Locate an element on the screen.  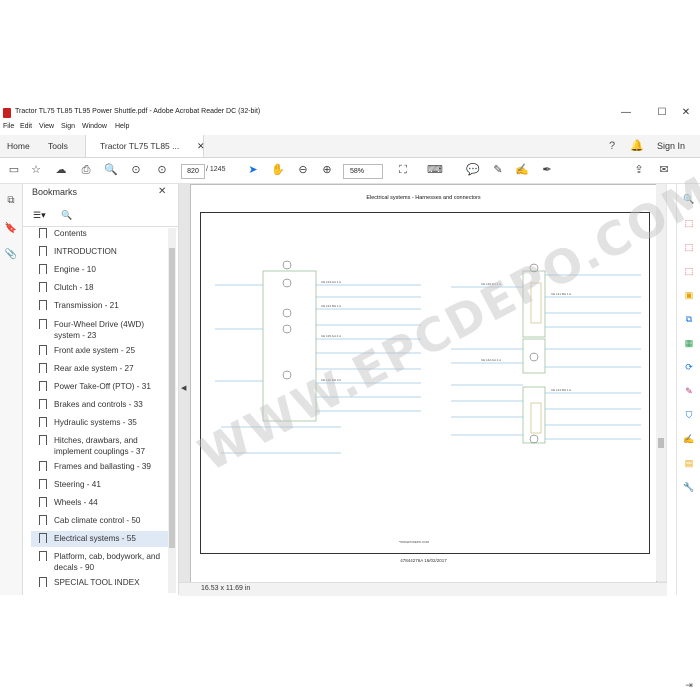
search-icon: 🔍 is located at coordinates (111, 170).